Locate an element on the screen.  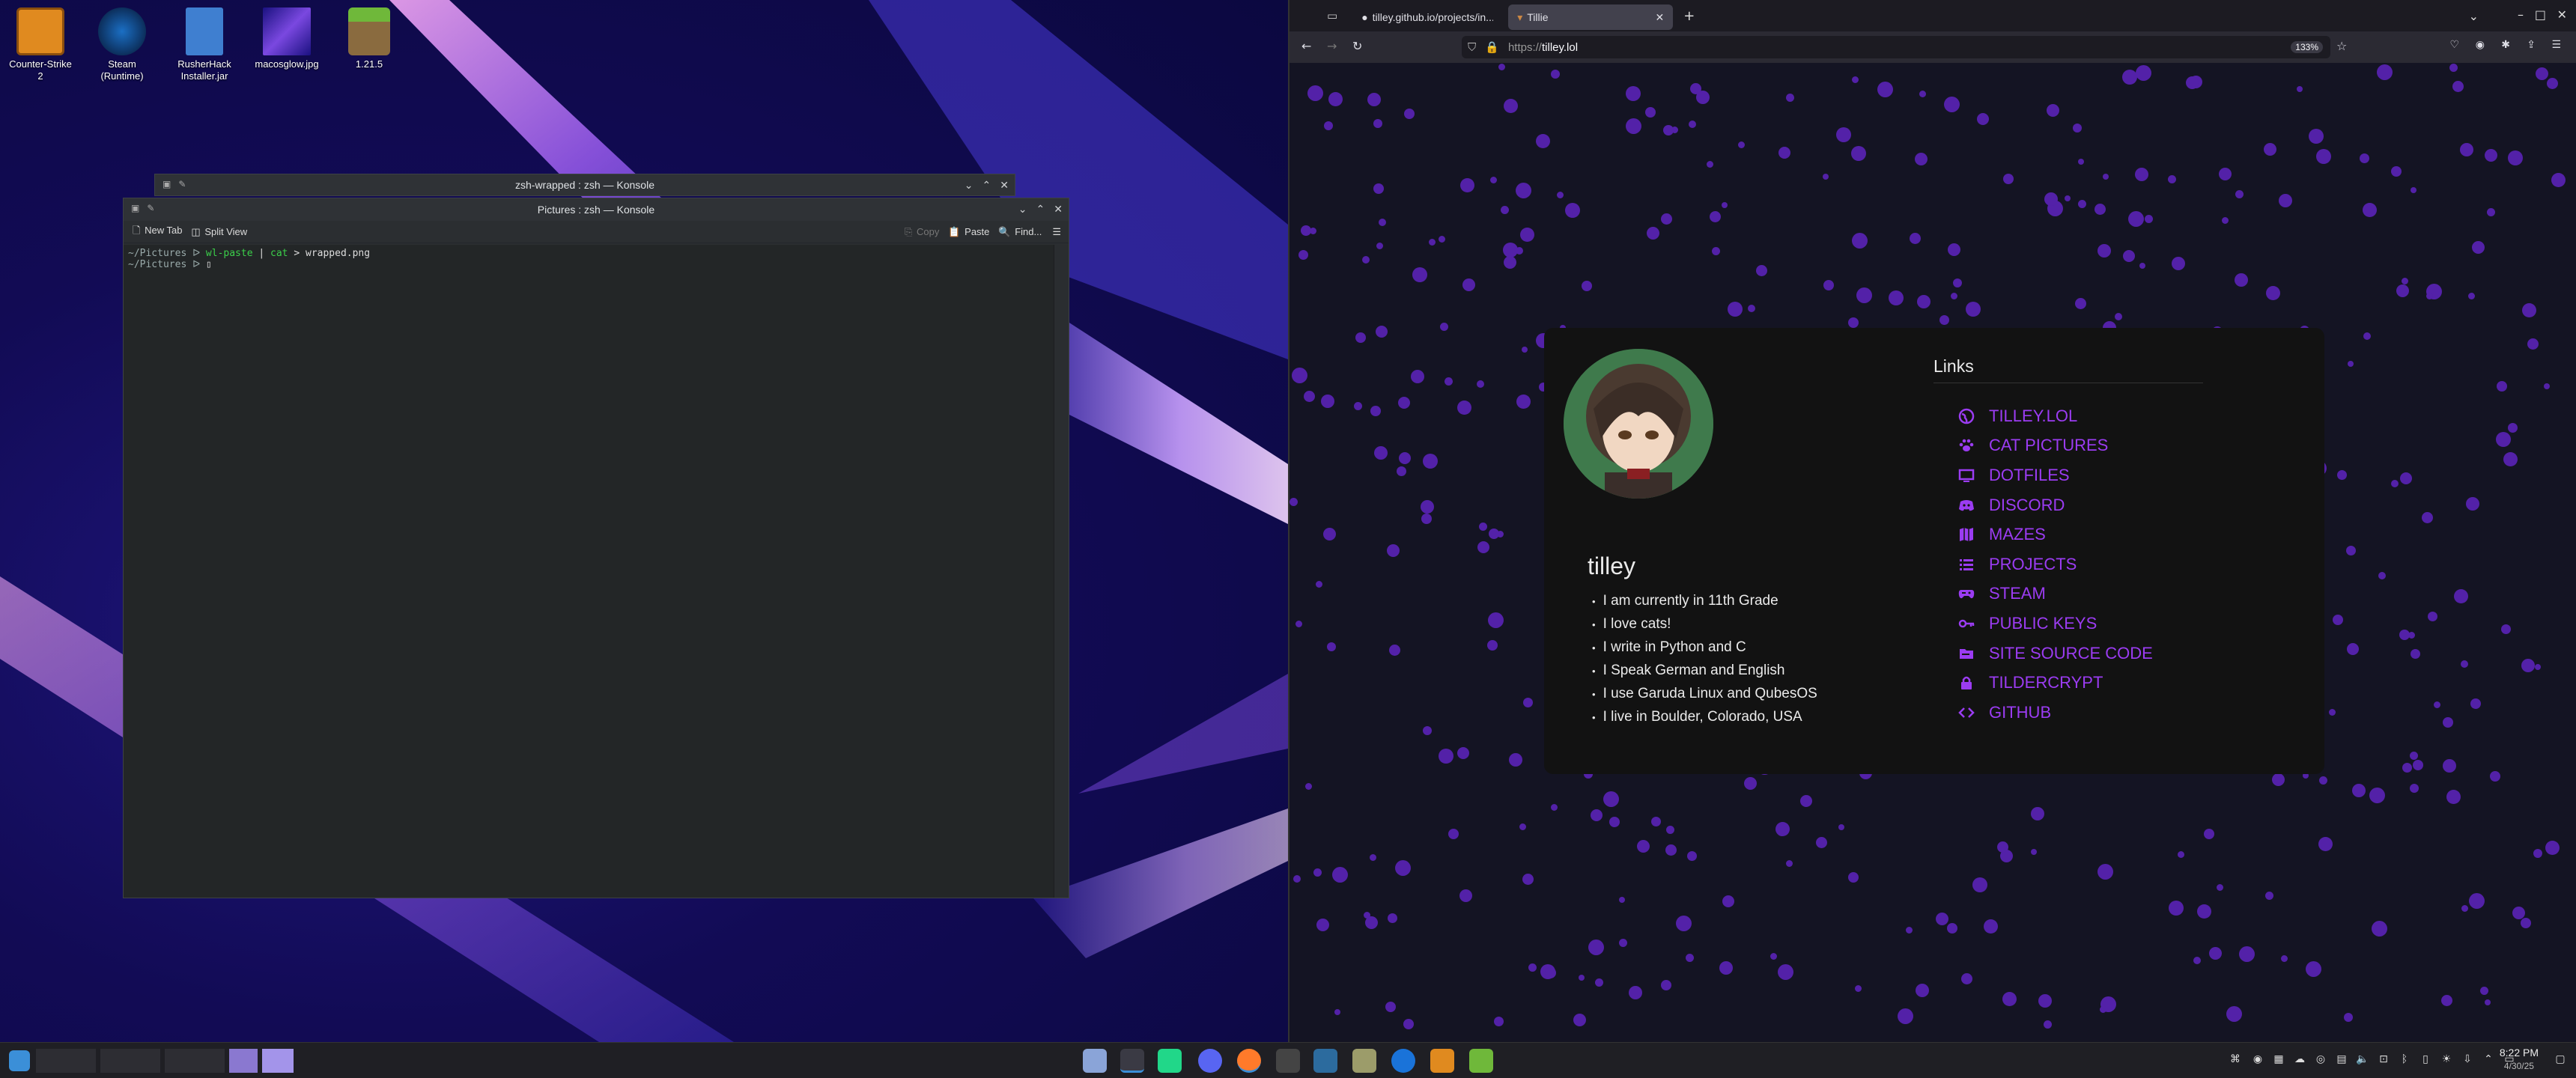
network-tray-icon: ⊡ is located at coordinates (2383, 1060).